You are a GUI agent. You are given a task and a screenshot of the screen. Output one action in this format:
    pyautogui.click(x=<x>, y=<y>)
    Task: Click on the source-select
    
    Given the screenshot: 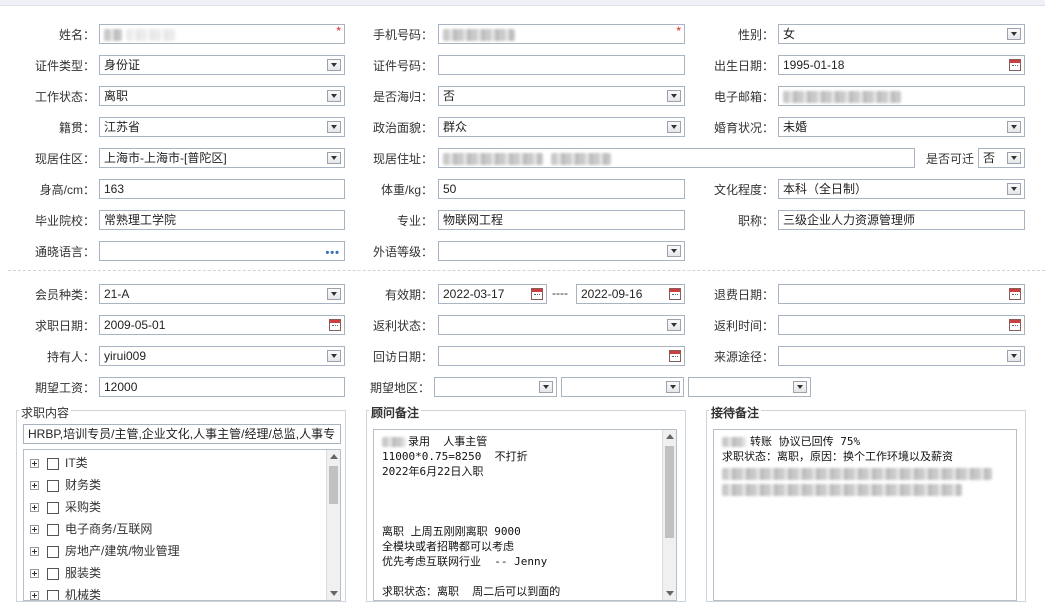 What is the action you would take?
    pyautogui.click(x=901, y=356)
    